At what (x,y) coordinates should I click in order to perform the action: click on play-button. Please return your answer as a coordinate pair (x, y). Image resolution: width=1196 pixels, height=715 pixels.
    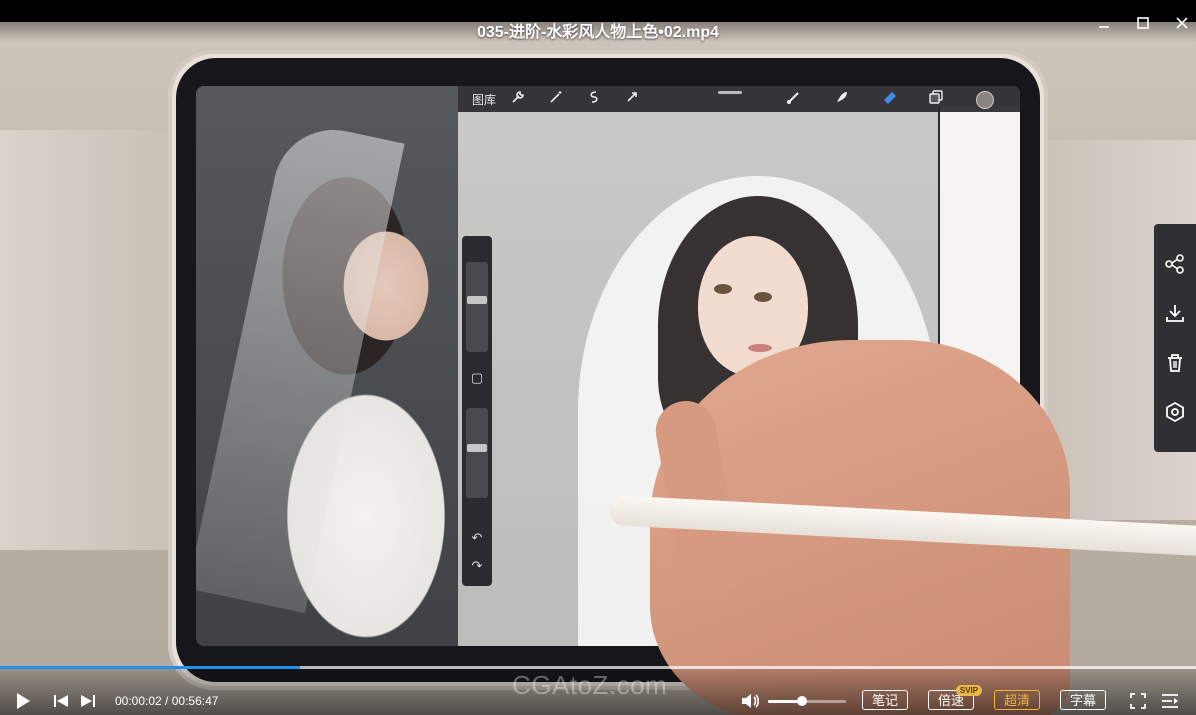
    Looking at the image, I should click on (23, 701).